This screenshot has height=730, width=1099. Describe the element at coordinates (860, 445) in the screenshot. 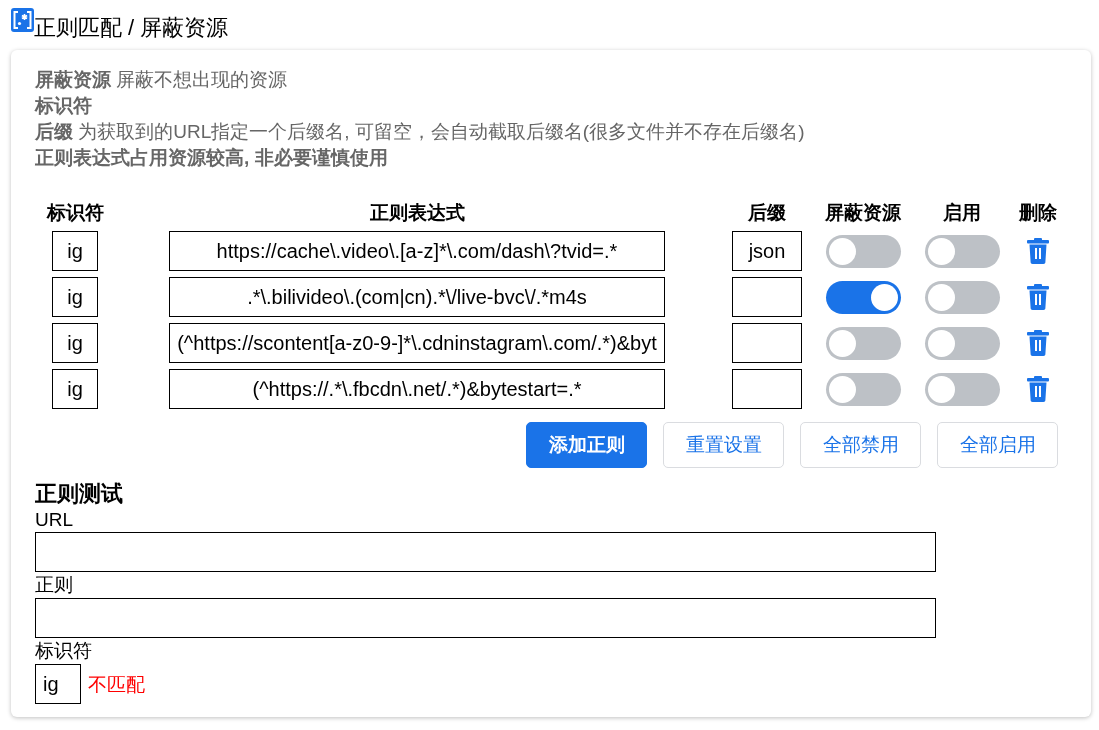

I see `action-button: 全部禁用` at that location.